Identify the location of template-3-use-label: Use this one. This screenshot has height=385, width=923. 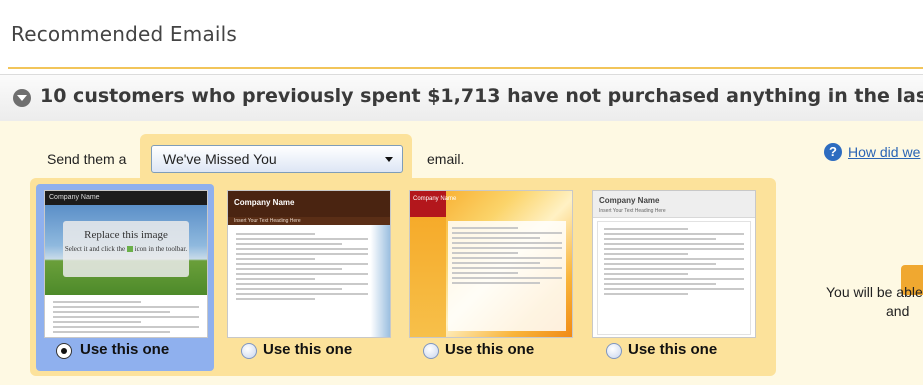
(489, 349).